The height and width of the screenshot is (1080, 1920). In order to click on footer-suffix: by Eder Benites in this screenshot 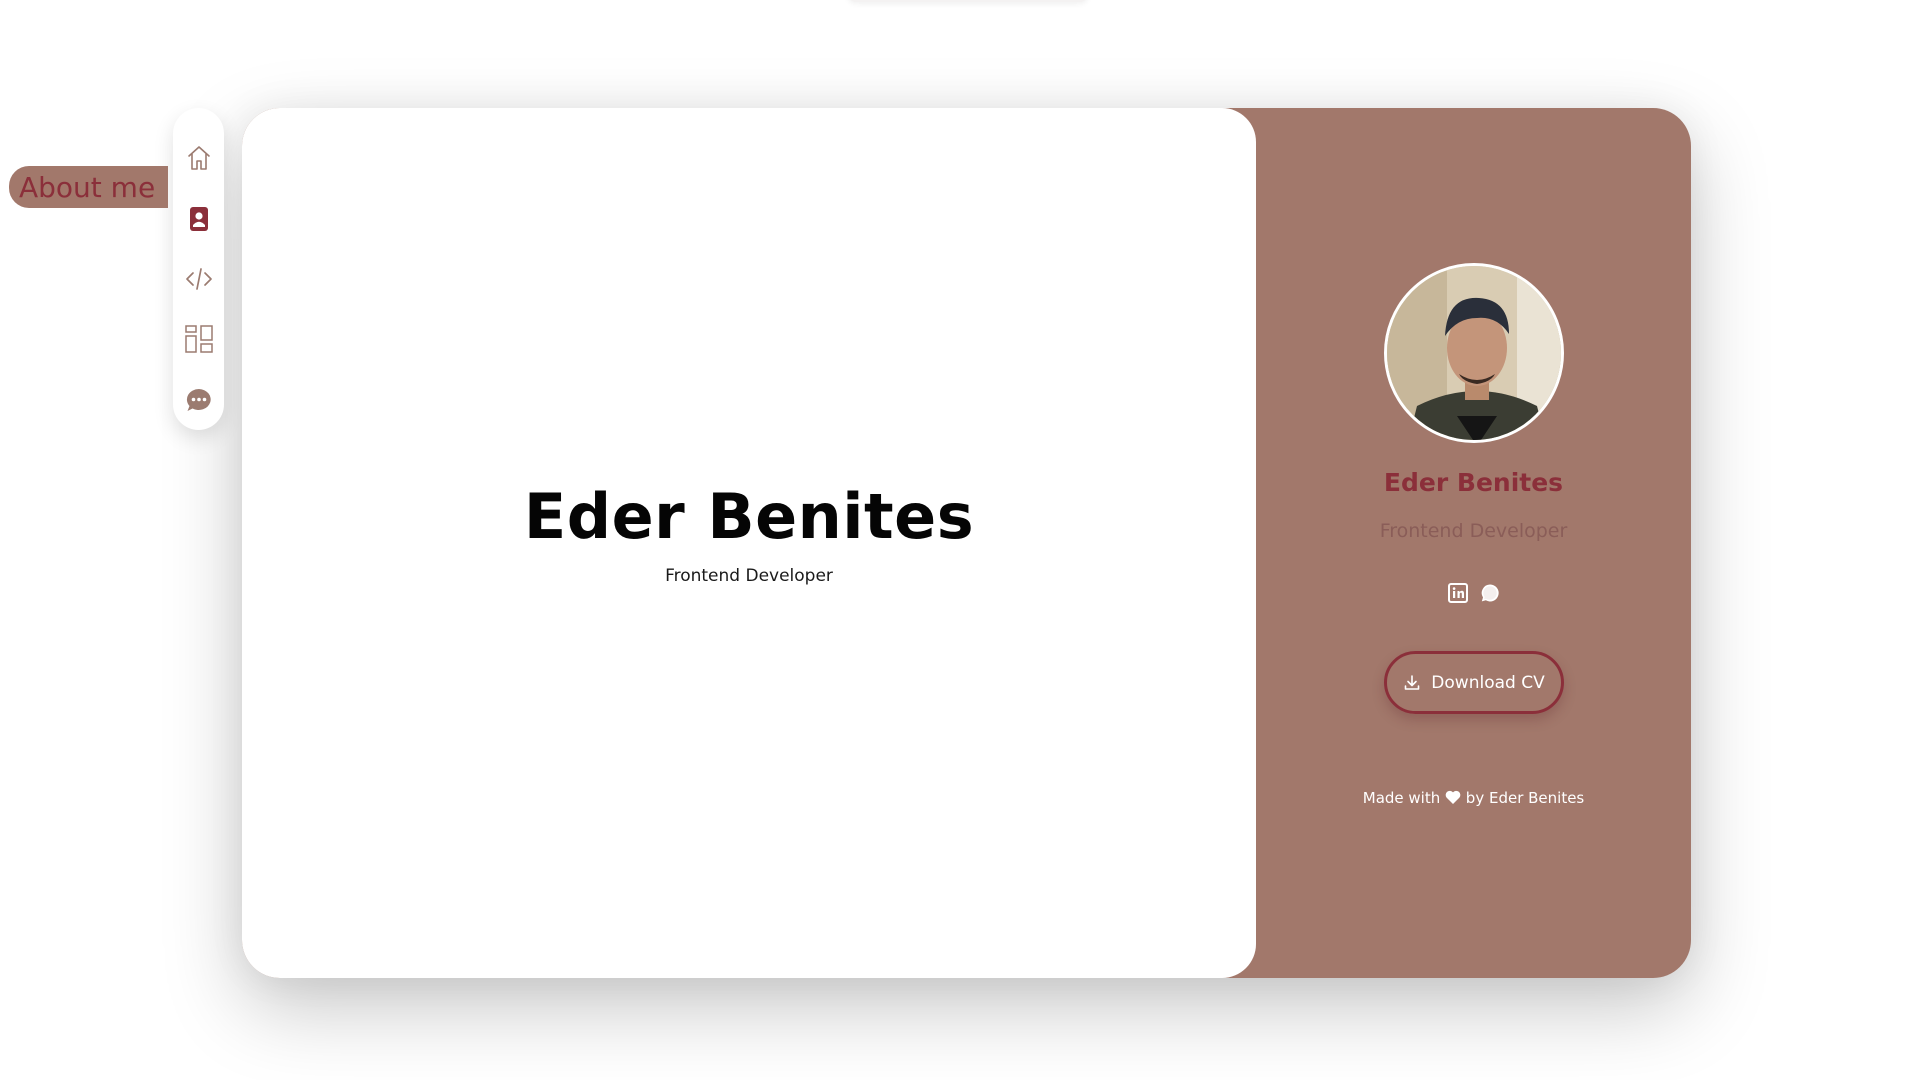, I will do `click(1525, 798)`.